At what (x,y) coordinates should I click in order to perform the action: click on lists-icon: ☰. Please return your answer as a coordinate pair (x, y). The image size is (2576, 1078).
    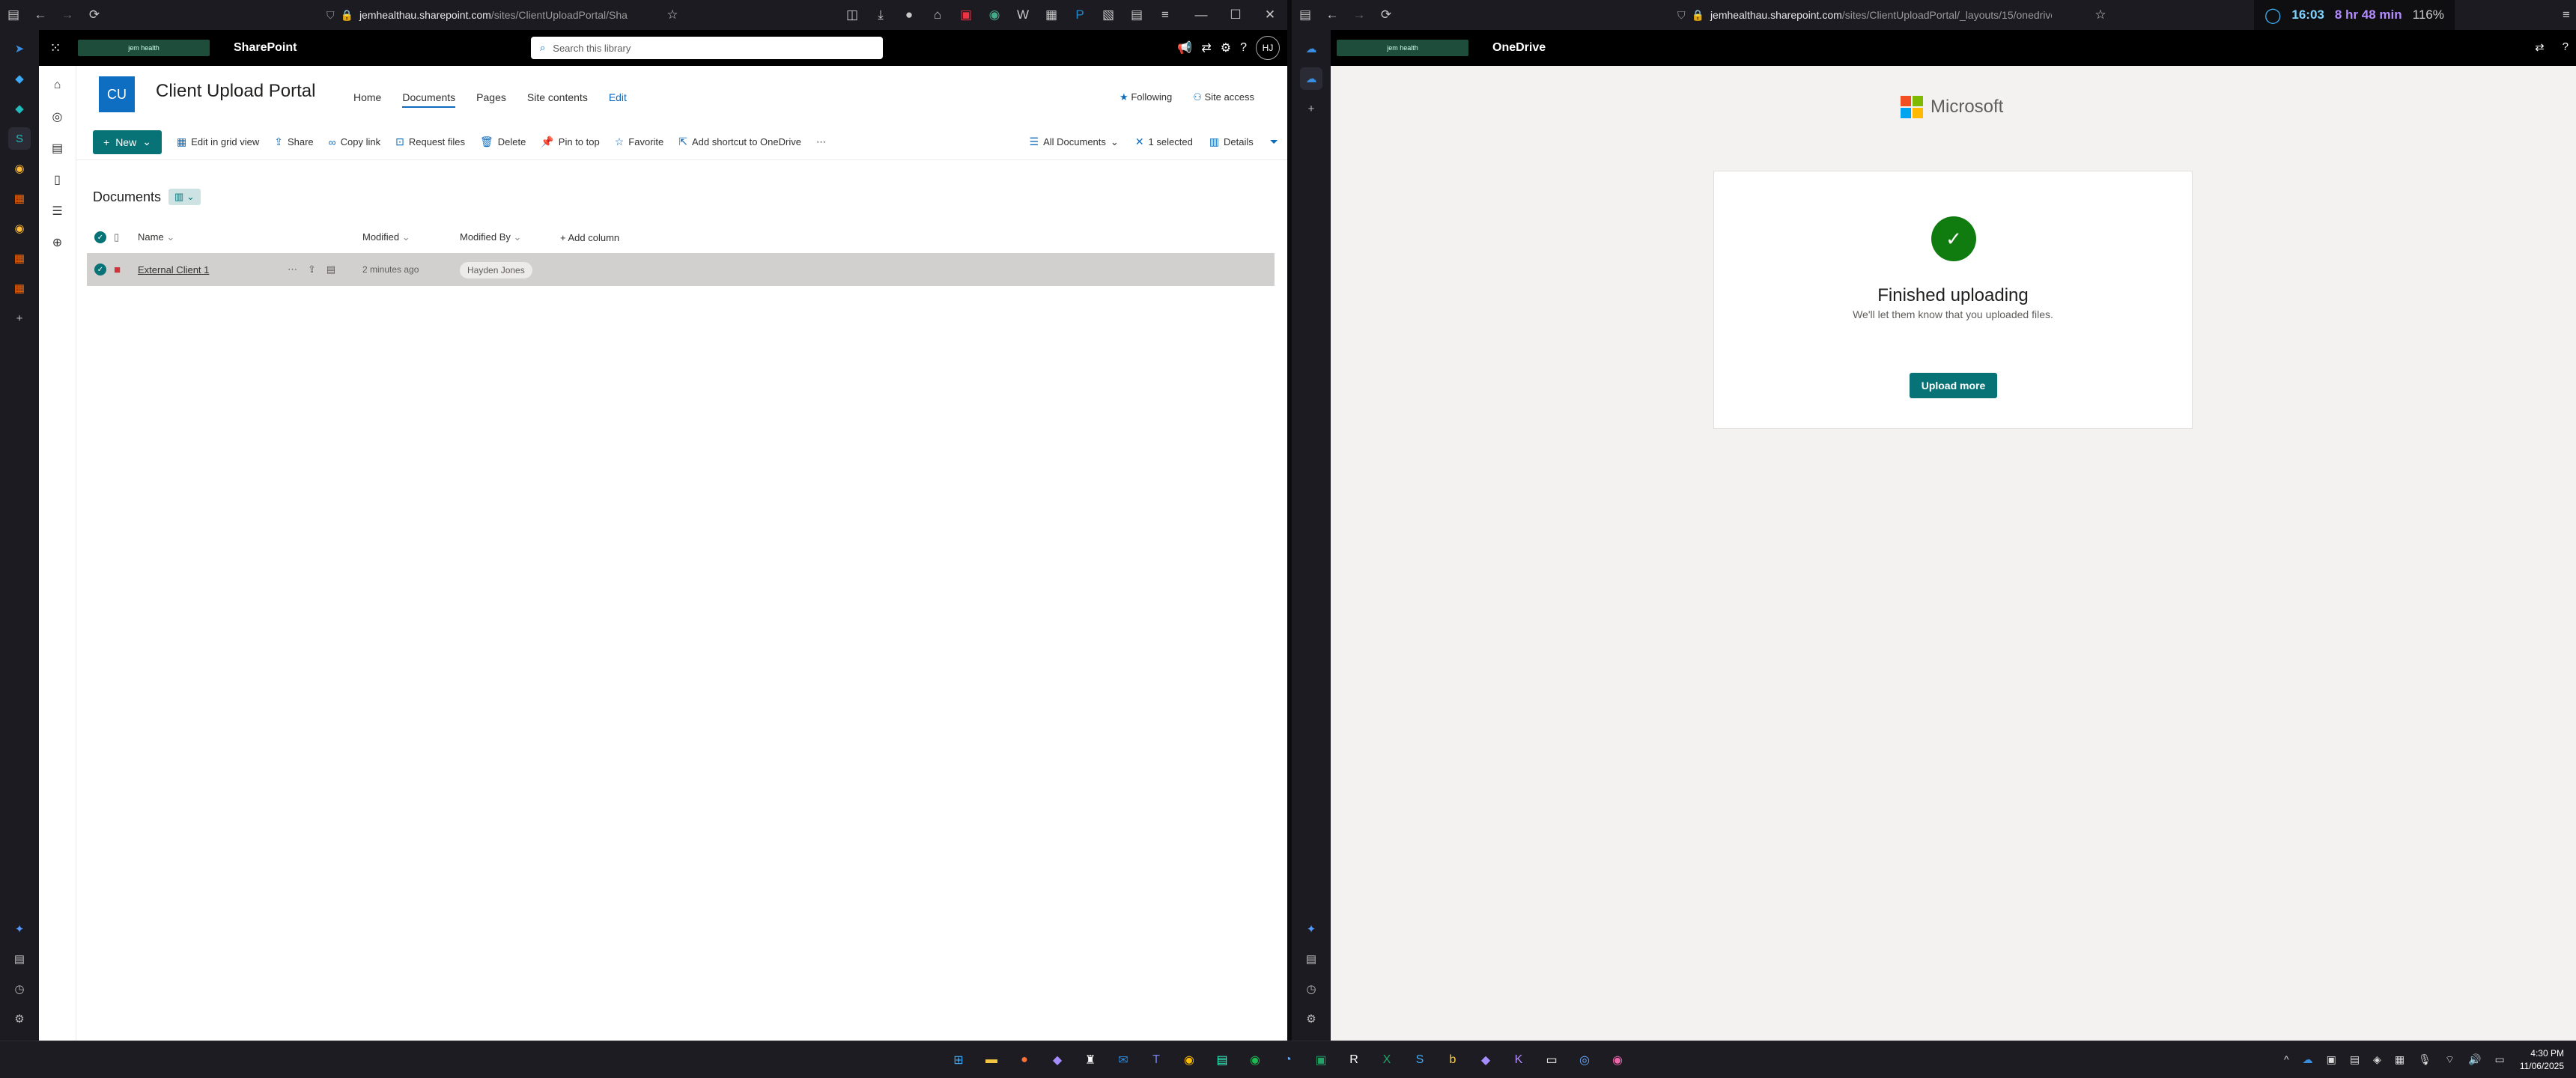
    Looking at the image, I should click on (58, 211).